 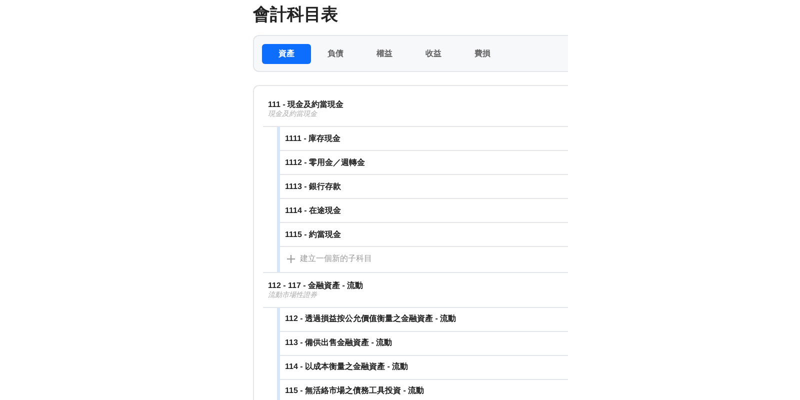 What do you see at coordinates (296, 15) in the screenshot?
I see `page-title: 會計科目表` at bounding box center [296, 15].